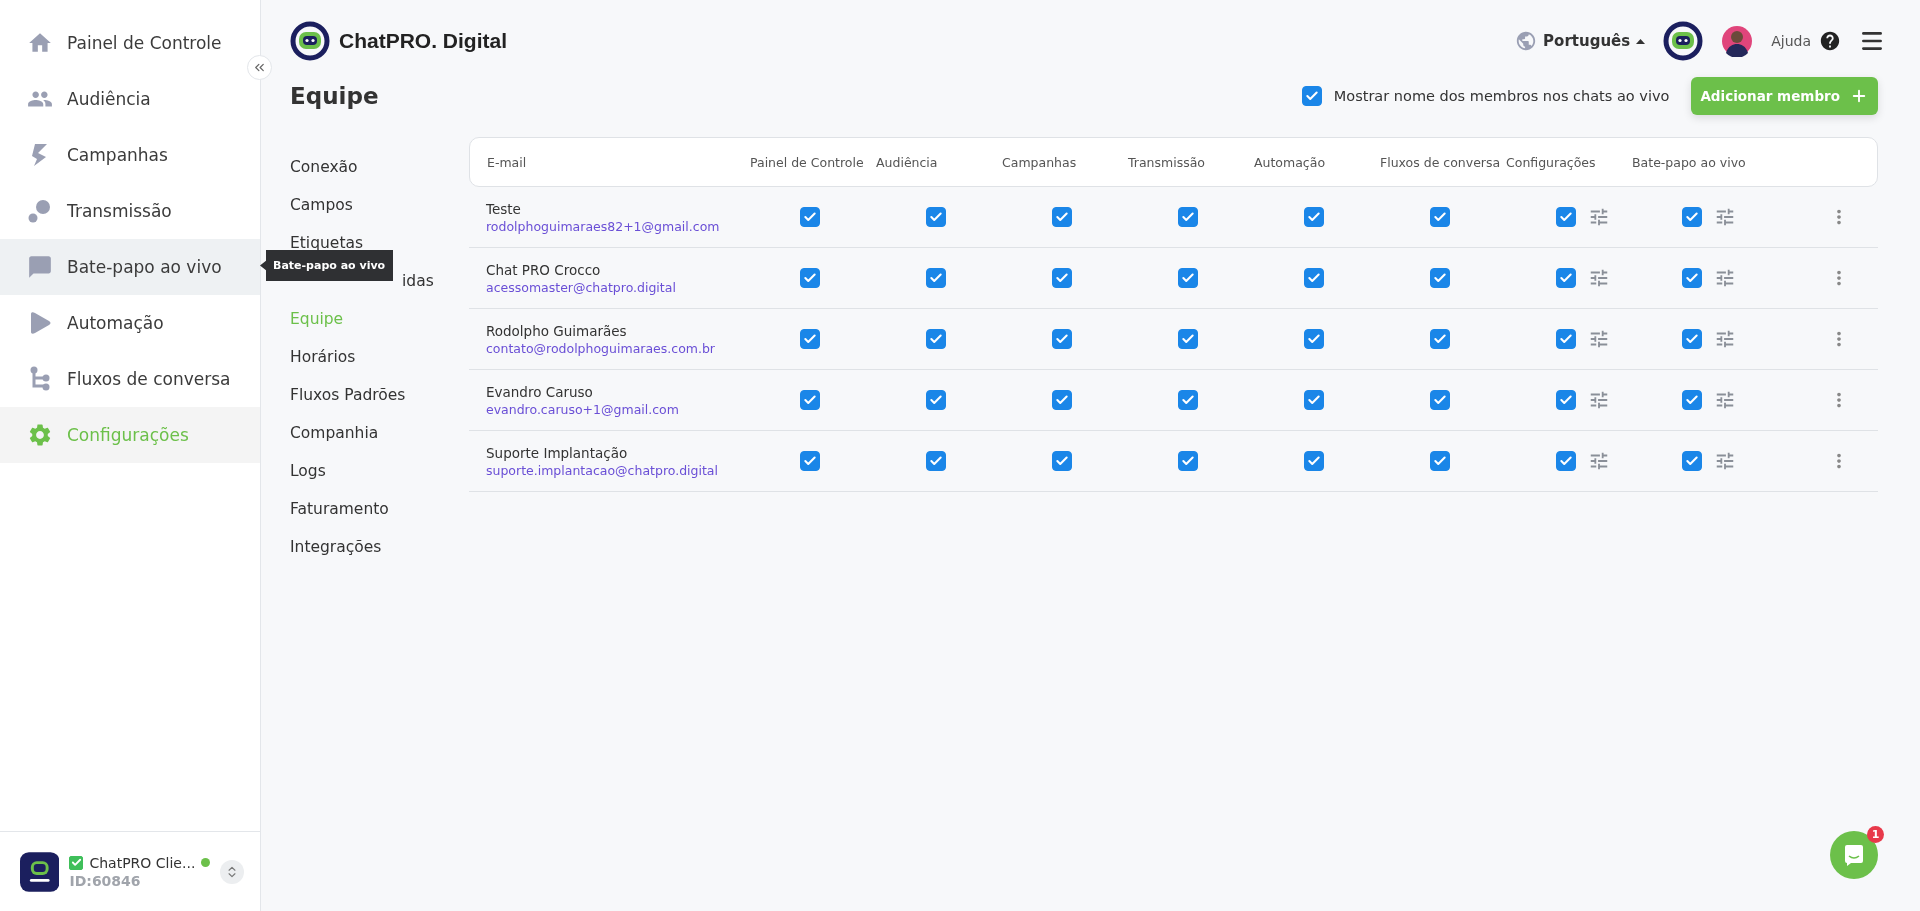 Image resolution: width=1920 pixels, height=911 pixels. Describe the element at coordinates (379, 395) in the screenshot. I see `settings-nav-link: Fluxos Padrões` at that location.